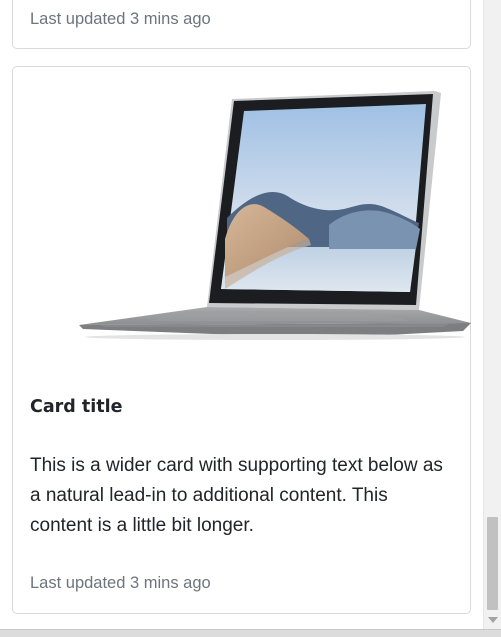 The height and width of the screenshot is (637, 501). I want to click on window-bottom-edge, so click(250, 633).